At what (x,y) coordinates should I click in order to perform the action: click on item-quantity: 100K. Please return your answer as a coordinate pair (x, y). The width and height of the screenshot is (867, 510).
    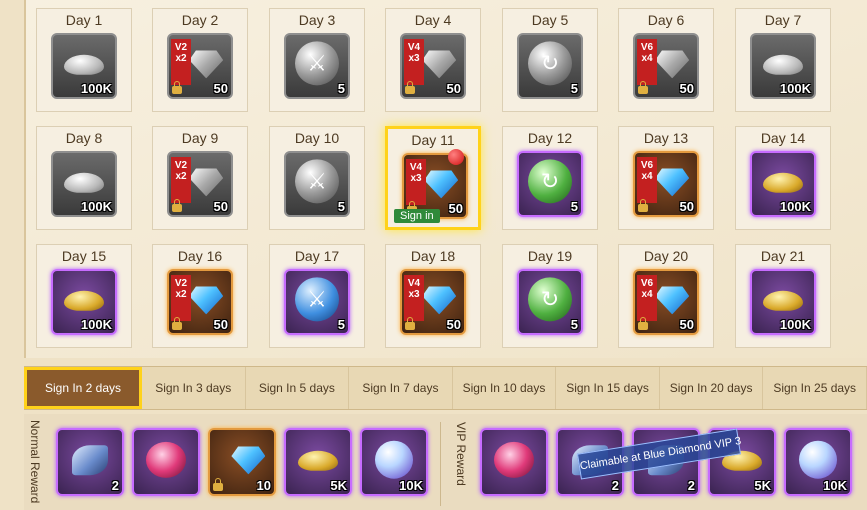
    Looking at the image, I should click on (96, 88).